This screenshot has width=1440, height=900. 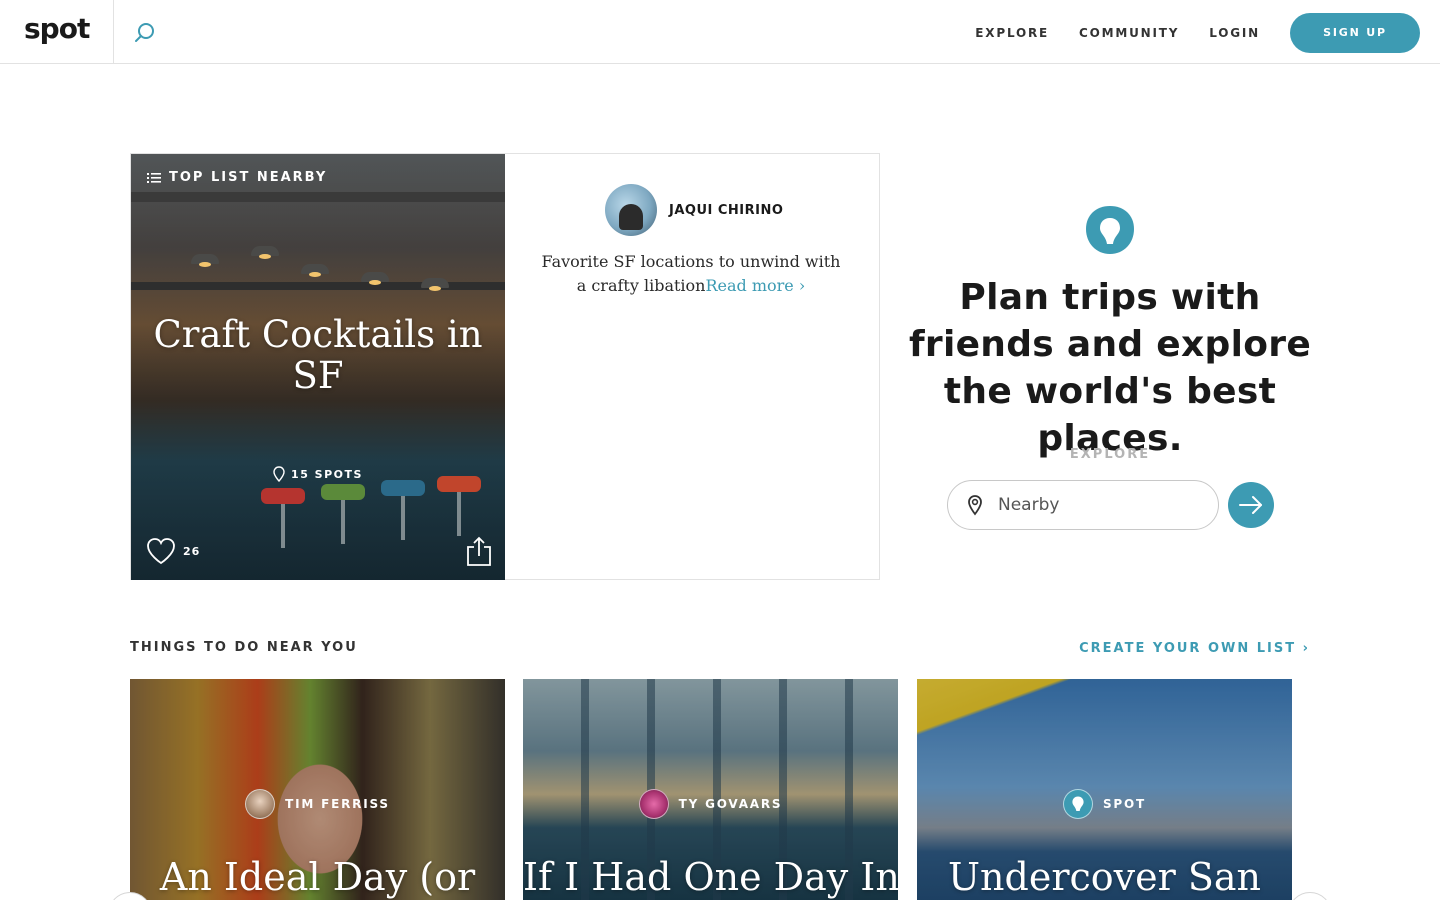 I want to click on card-title: Undercover San, so click(x=1104, y=877).